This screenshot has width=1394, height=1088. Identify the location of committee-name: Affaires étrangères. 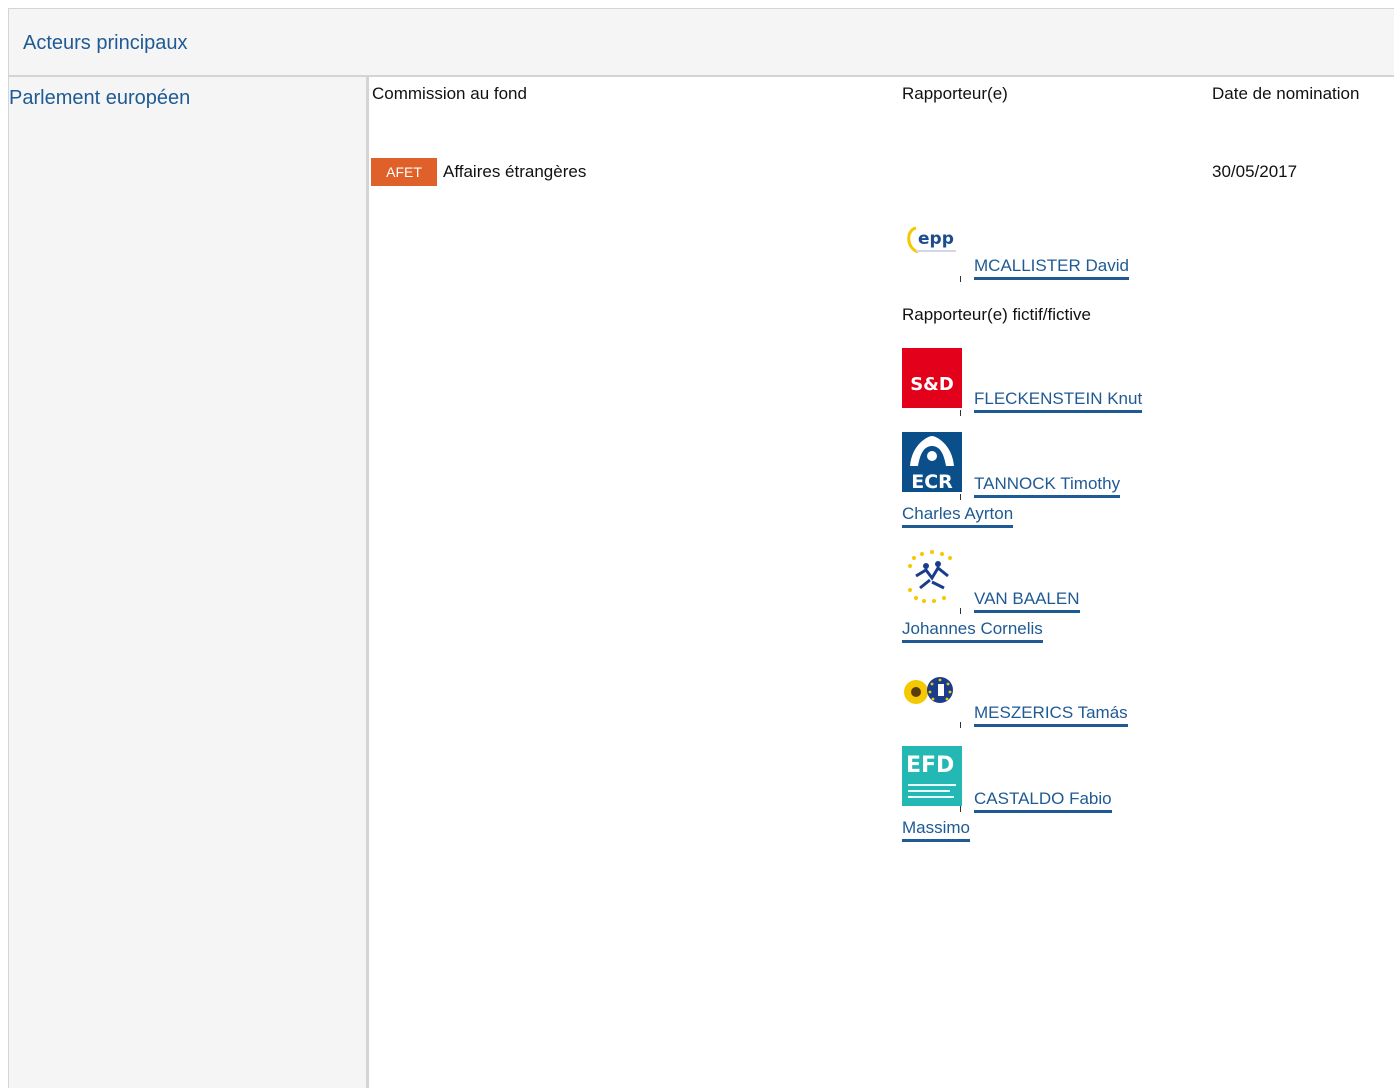
(515, 171).